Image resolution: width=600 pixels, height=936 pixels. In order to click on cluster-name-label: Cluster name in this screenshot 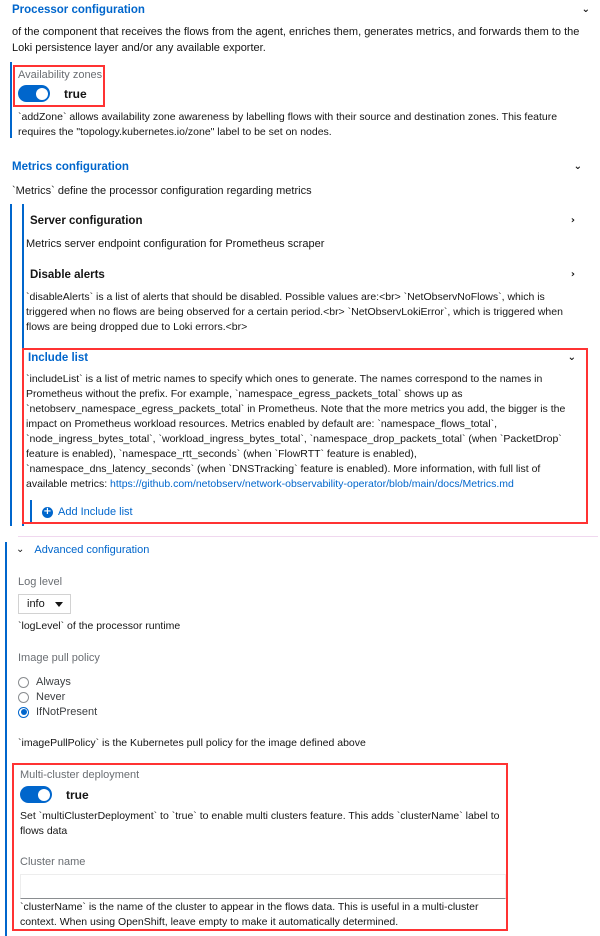, I will do `click(53, 862)`.